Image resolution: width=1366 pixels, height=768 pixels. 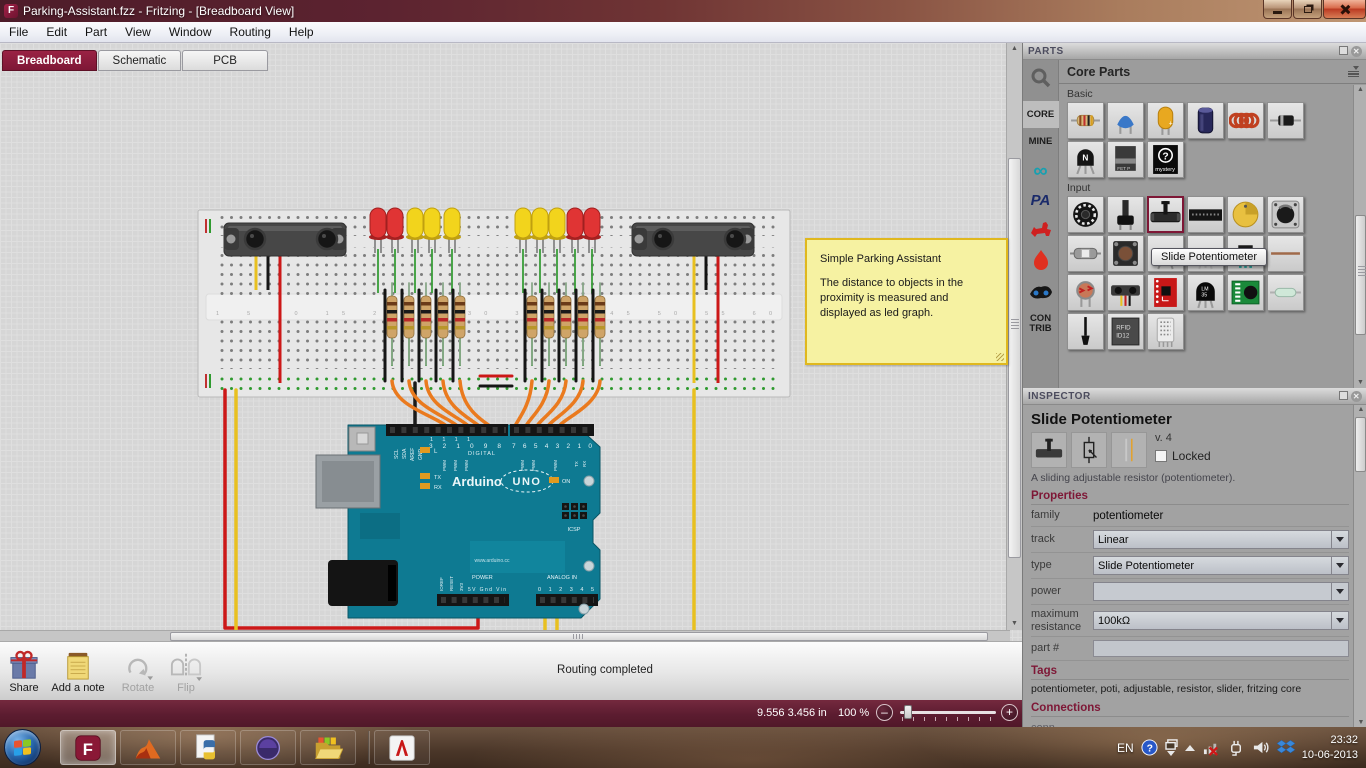 What do you see at coordinates (1285, 120) in the screenshot?
I see `part-diode` at bounding box center [1285, 120].